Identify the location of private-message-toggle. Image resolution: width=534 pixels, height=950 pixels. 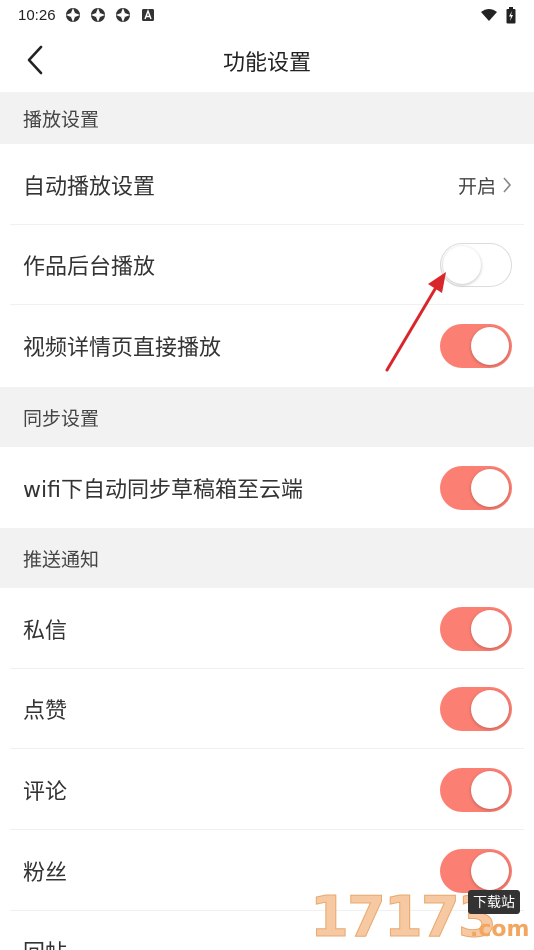
(476, 629).